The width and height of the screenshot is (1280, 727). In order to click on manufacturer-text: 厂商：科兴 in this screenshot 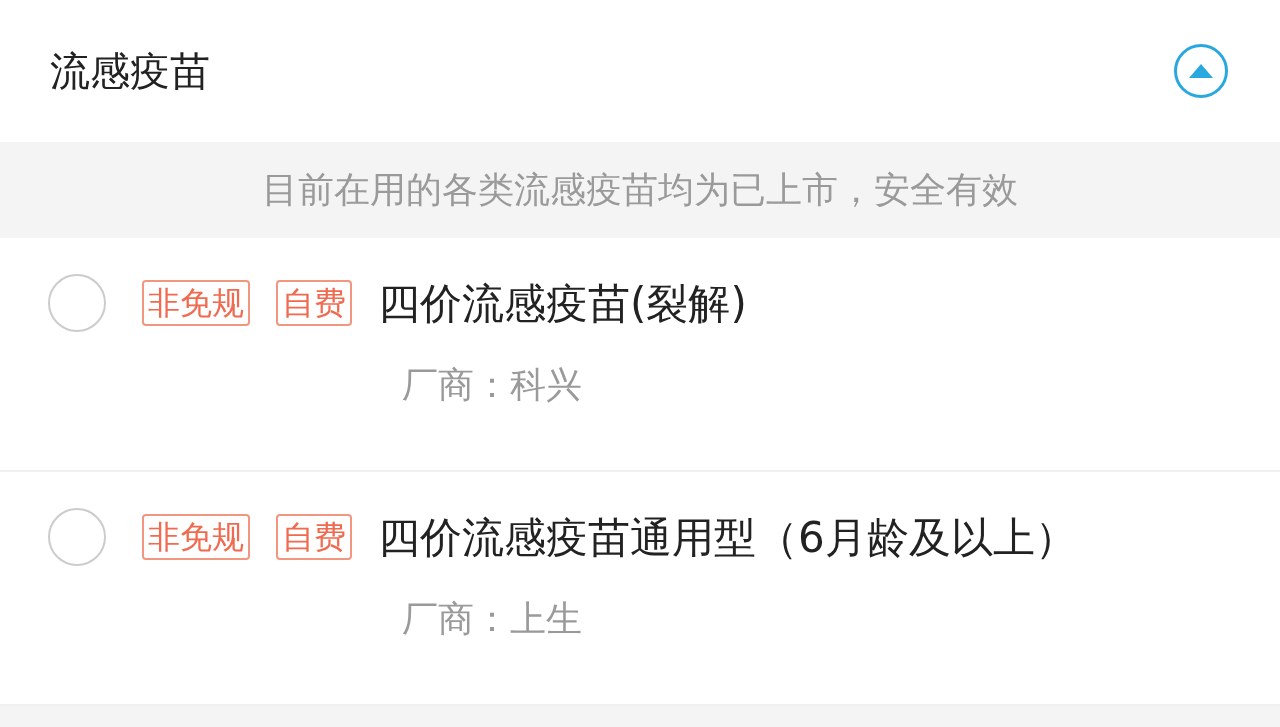, I will do `click(492, 385)`.